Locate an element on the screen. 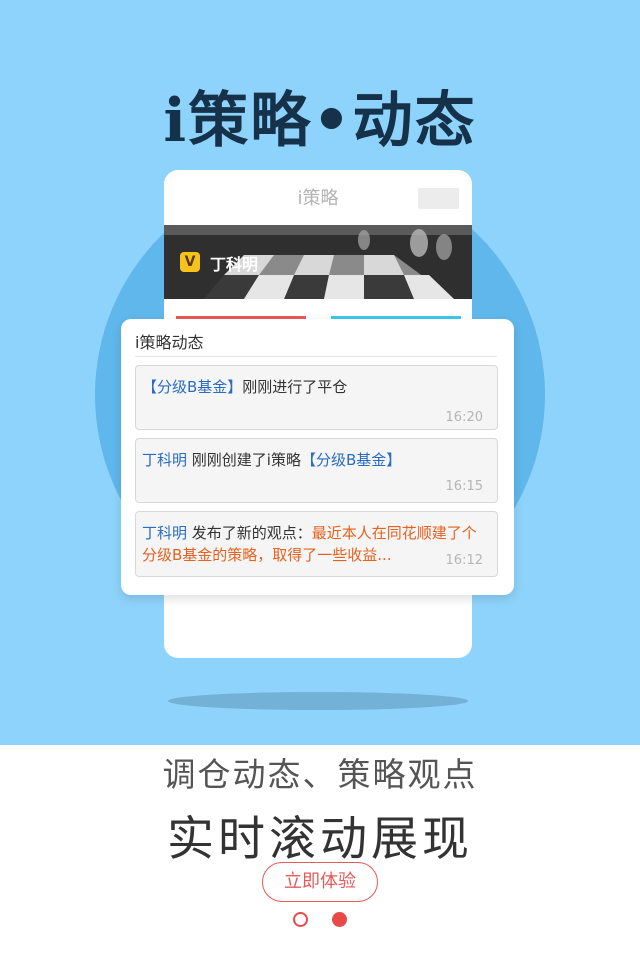 The width and height of the screenshot is (640, 960). feed-item: 【分级B基金】刚刚进行了平仓 16:20 is located at coordinates (316, 397).